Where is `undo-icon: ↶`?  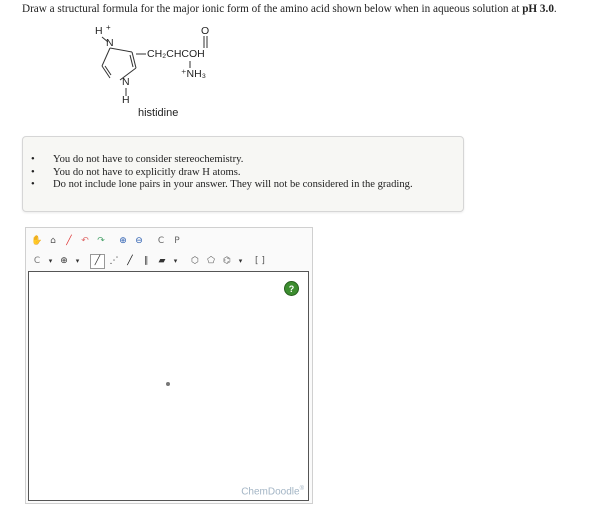
undo-icon: ↶ is located at coordinates (85, 241).